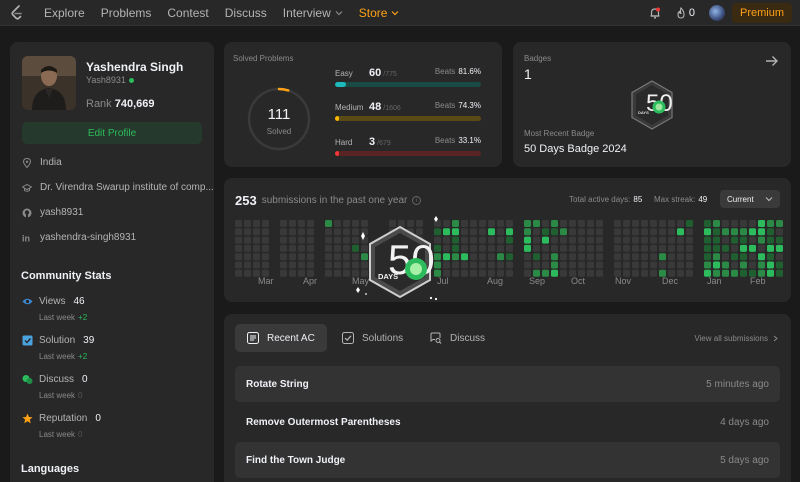  I want to click on month-label: Feb, so click(758, 281).